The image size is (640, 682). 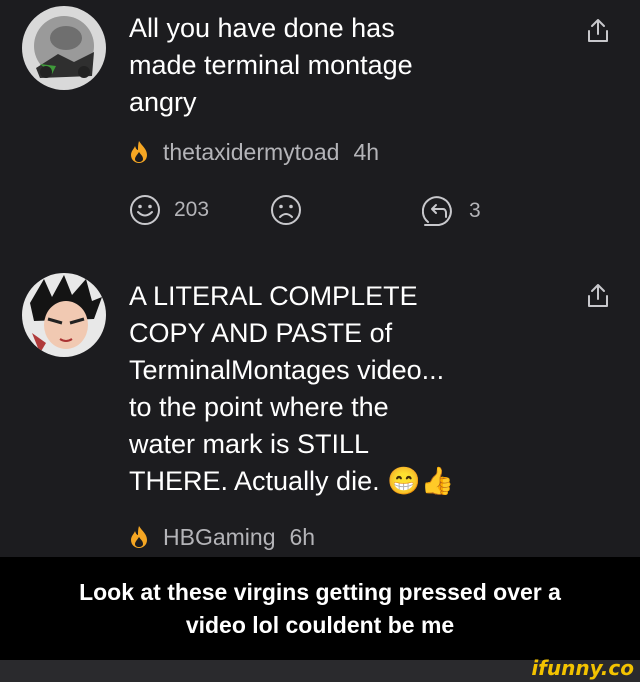 What do you see at coordinates (475, 210) in the screenshot?
I see `reply-count: 3` at bounding box center [475, 210].